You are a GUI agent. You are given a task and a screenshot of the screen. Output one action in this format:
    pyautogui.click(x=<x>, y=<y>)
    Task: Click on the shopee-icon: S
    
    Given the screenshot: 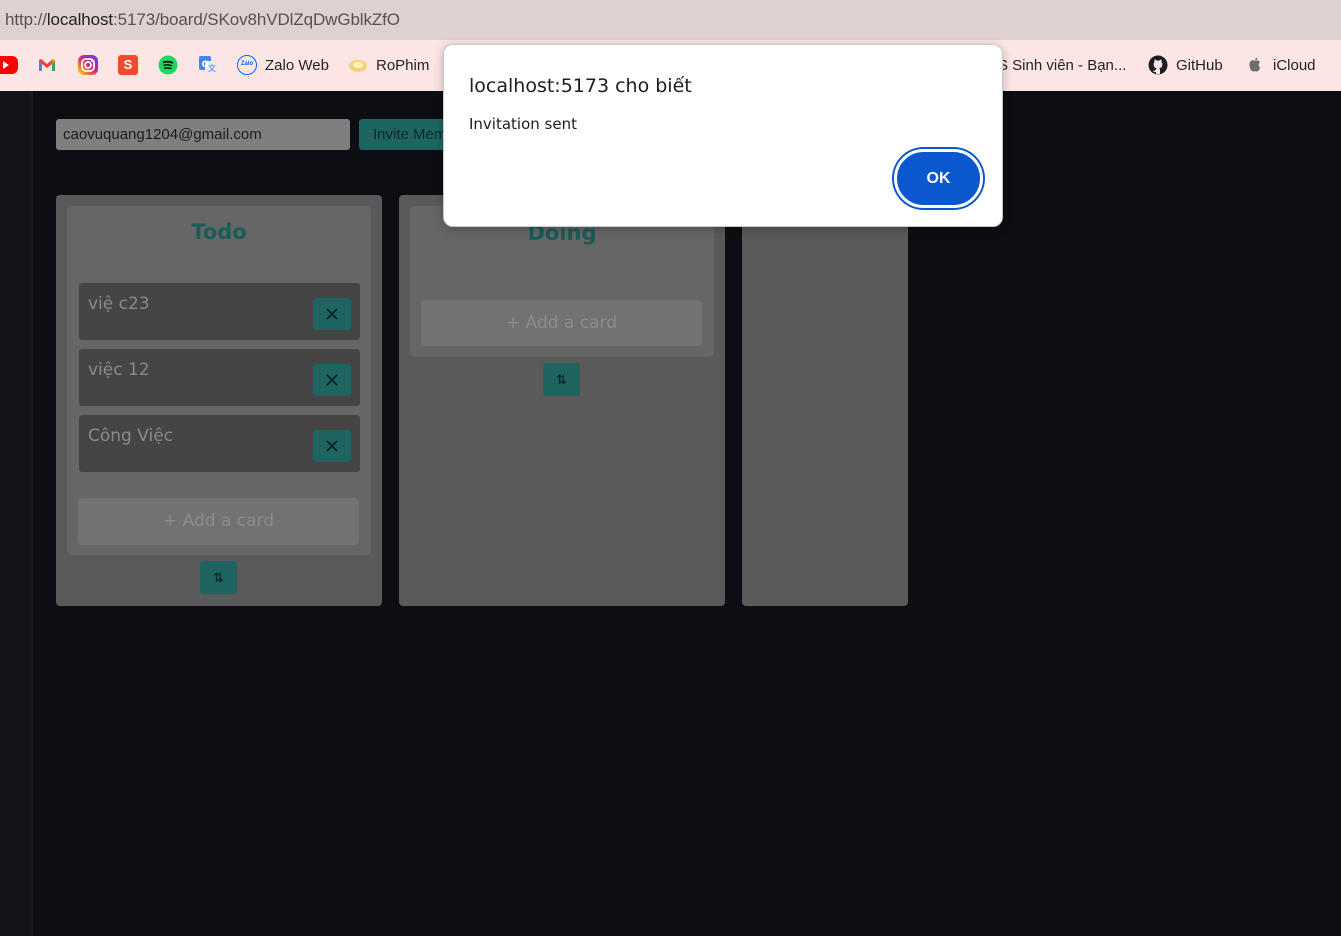 What is the action you would take?
    pyautogui.click(x=128, y=65)
    